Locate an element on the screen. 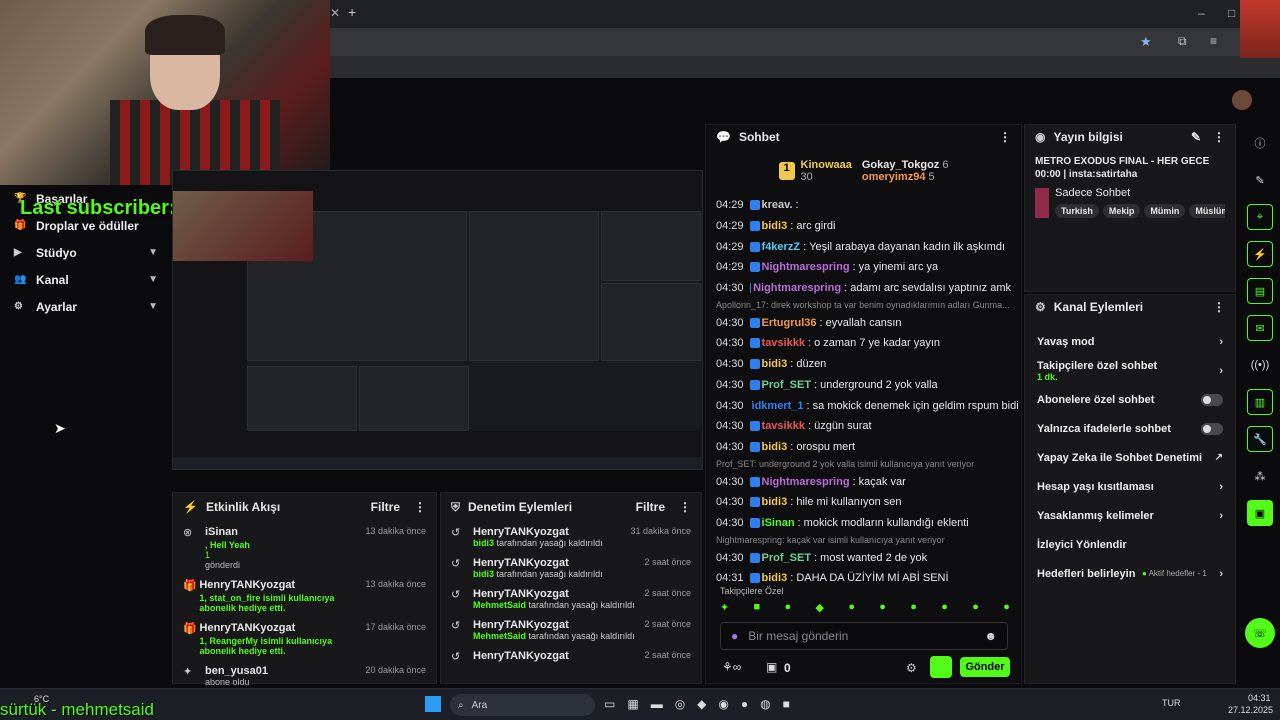 The width and height of the screenshot is (1280, 720). channel-action-item: Takipçilere özel sohbet 1 dk. › is located at coordinates (1130, 370).